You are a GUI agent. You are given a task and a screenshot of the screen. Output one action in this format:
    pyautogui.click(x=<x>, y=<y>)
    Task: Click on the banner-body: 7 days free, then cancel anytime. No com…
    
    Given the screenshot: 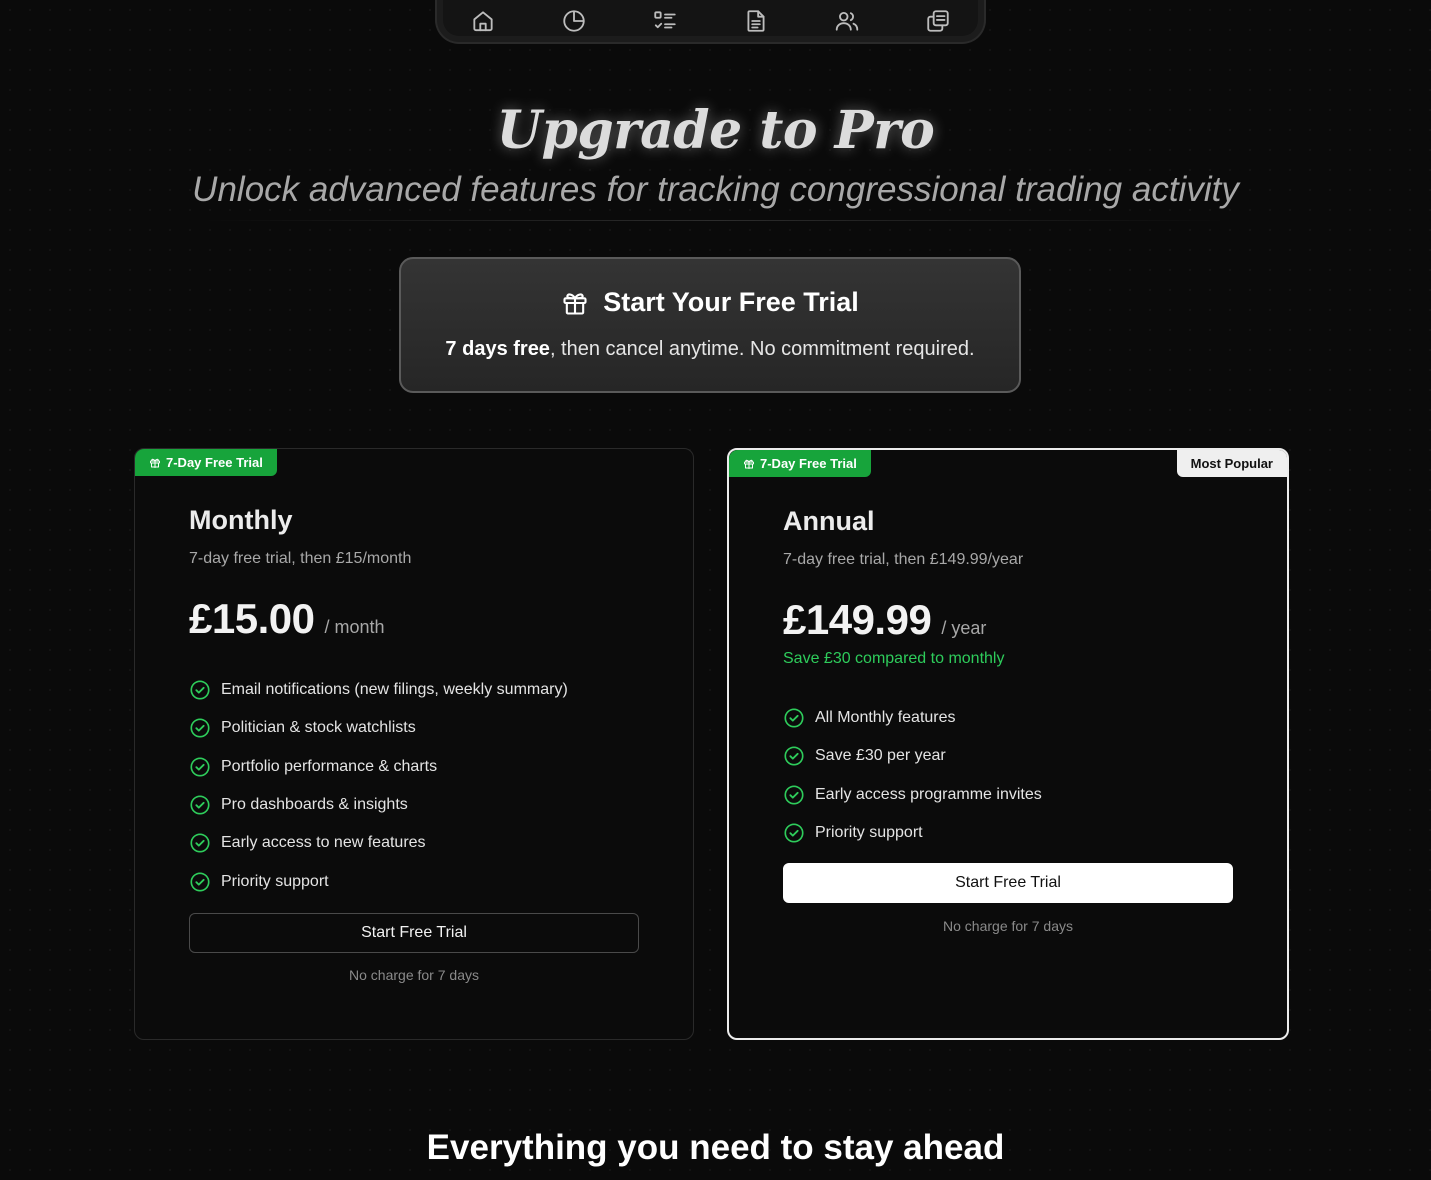 What is the action you would take?
    pyautogui.click(x=710, y=349)
    